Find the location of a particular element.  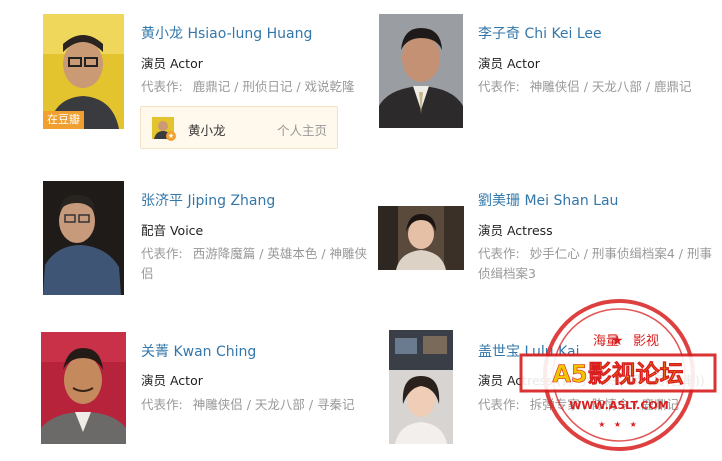

douban-badge: 在豆瓣 is located at coordinates (63, 120).